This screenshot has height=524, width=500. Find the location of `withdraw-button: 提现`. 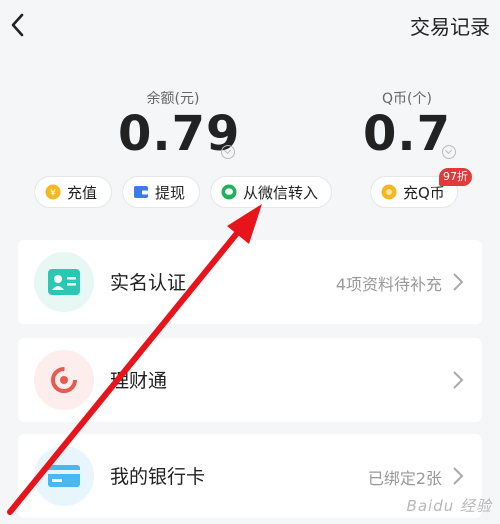

withdraw-button: 提现 is located at coordinates (161, 192).